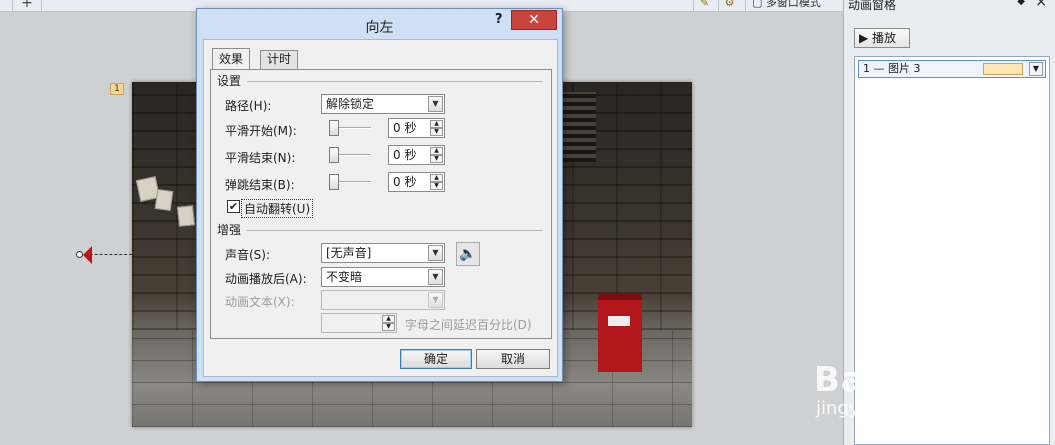 The height and width of the screenshot is (445, 1055). Describe the element at coordinates (231, 59) in the screenshot. I see `tab-effect: 效果` at that location.